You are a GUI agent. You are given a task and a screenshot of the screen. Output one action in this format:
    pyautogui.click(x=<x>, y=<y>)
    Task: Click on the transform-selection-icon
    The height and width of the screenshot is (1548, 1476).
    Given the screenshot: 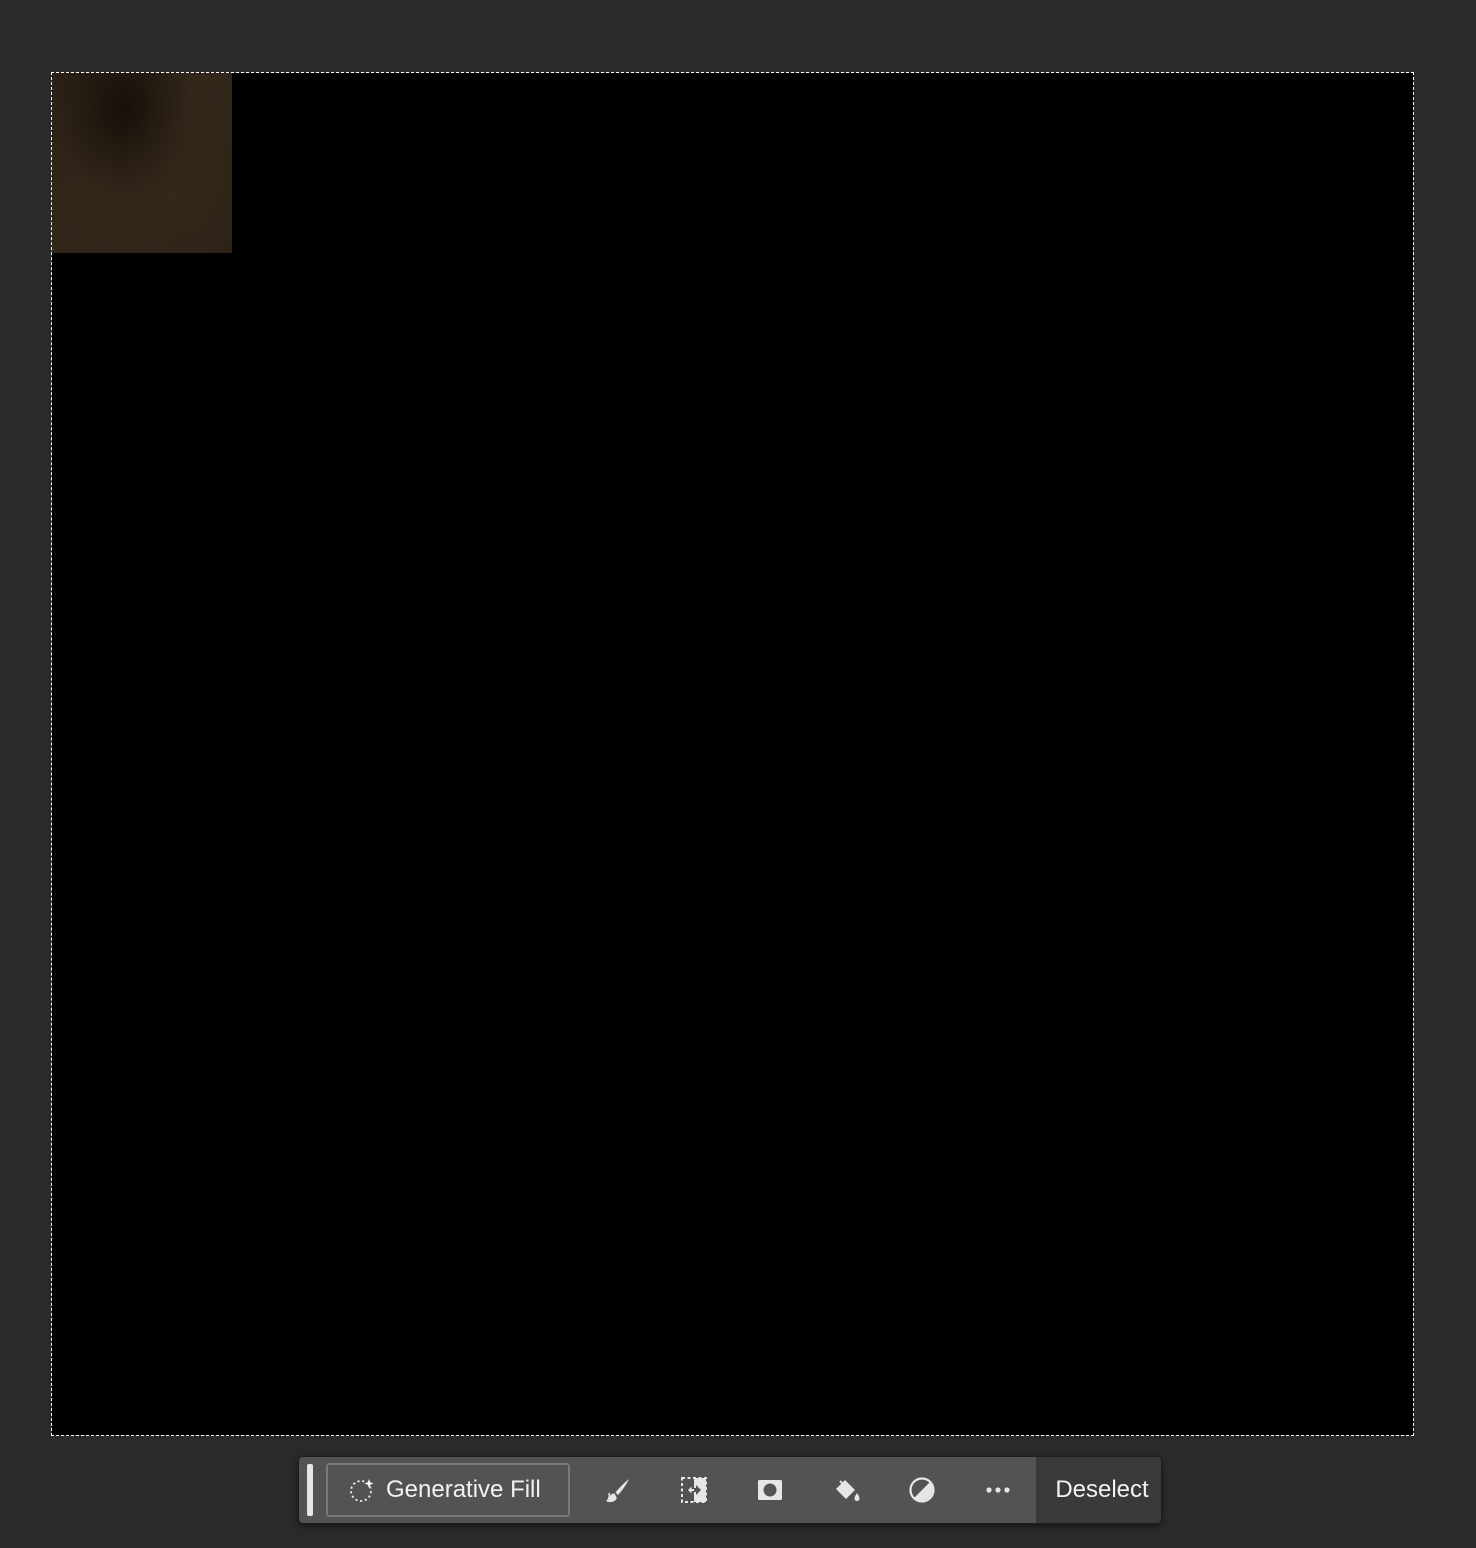 What is the action you would take?
    pyautogui.click(x=694, y=1490)
    